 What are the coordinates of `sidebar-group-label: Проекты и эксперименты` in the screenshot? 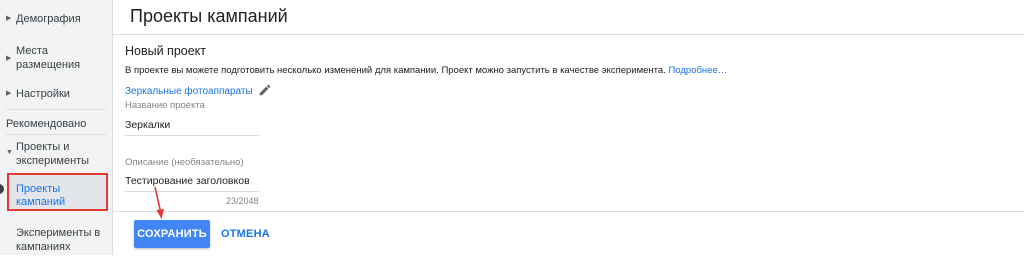 It's located at (53, 154).